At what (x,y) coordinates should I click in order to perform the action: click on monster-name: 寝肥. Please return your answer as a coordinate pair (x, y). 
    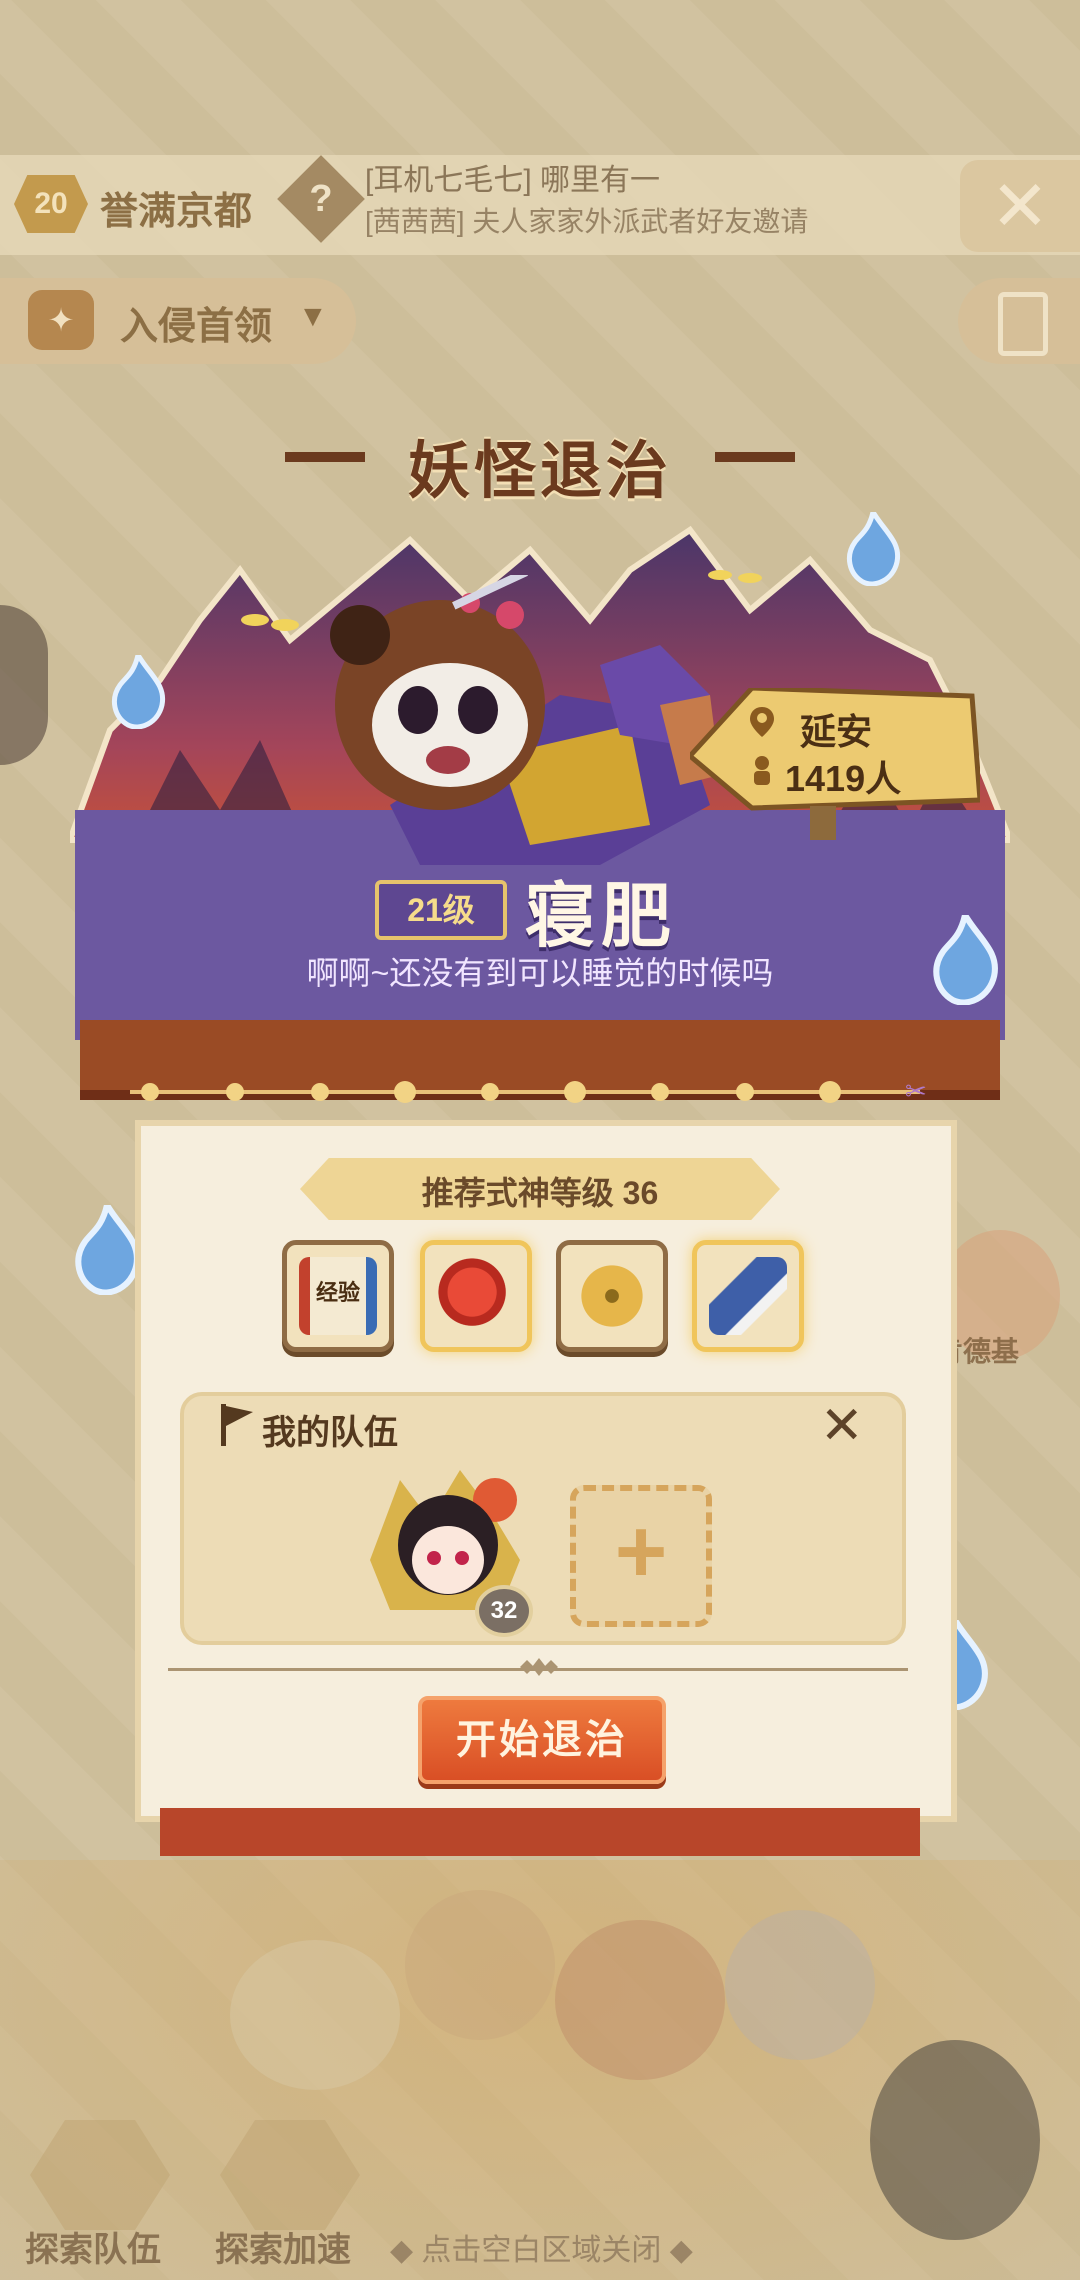
    Looking at the image, I should click on (601, 916).